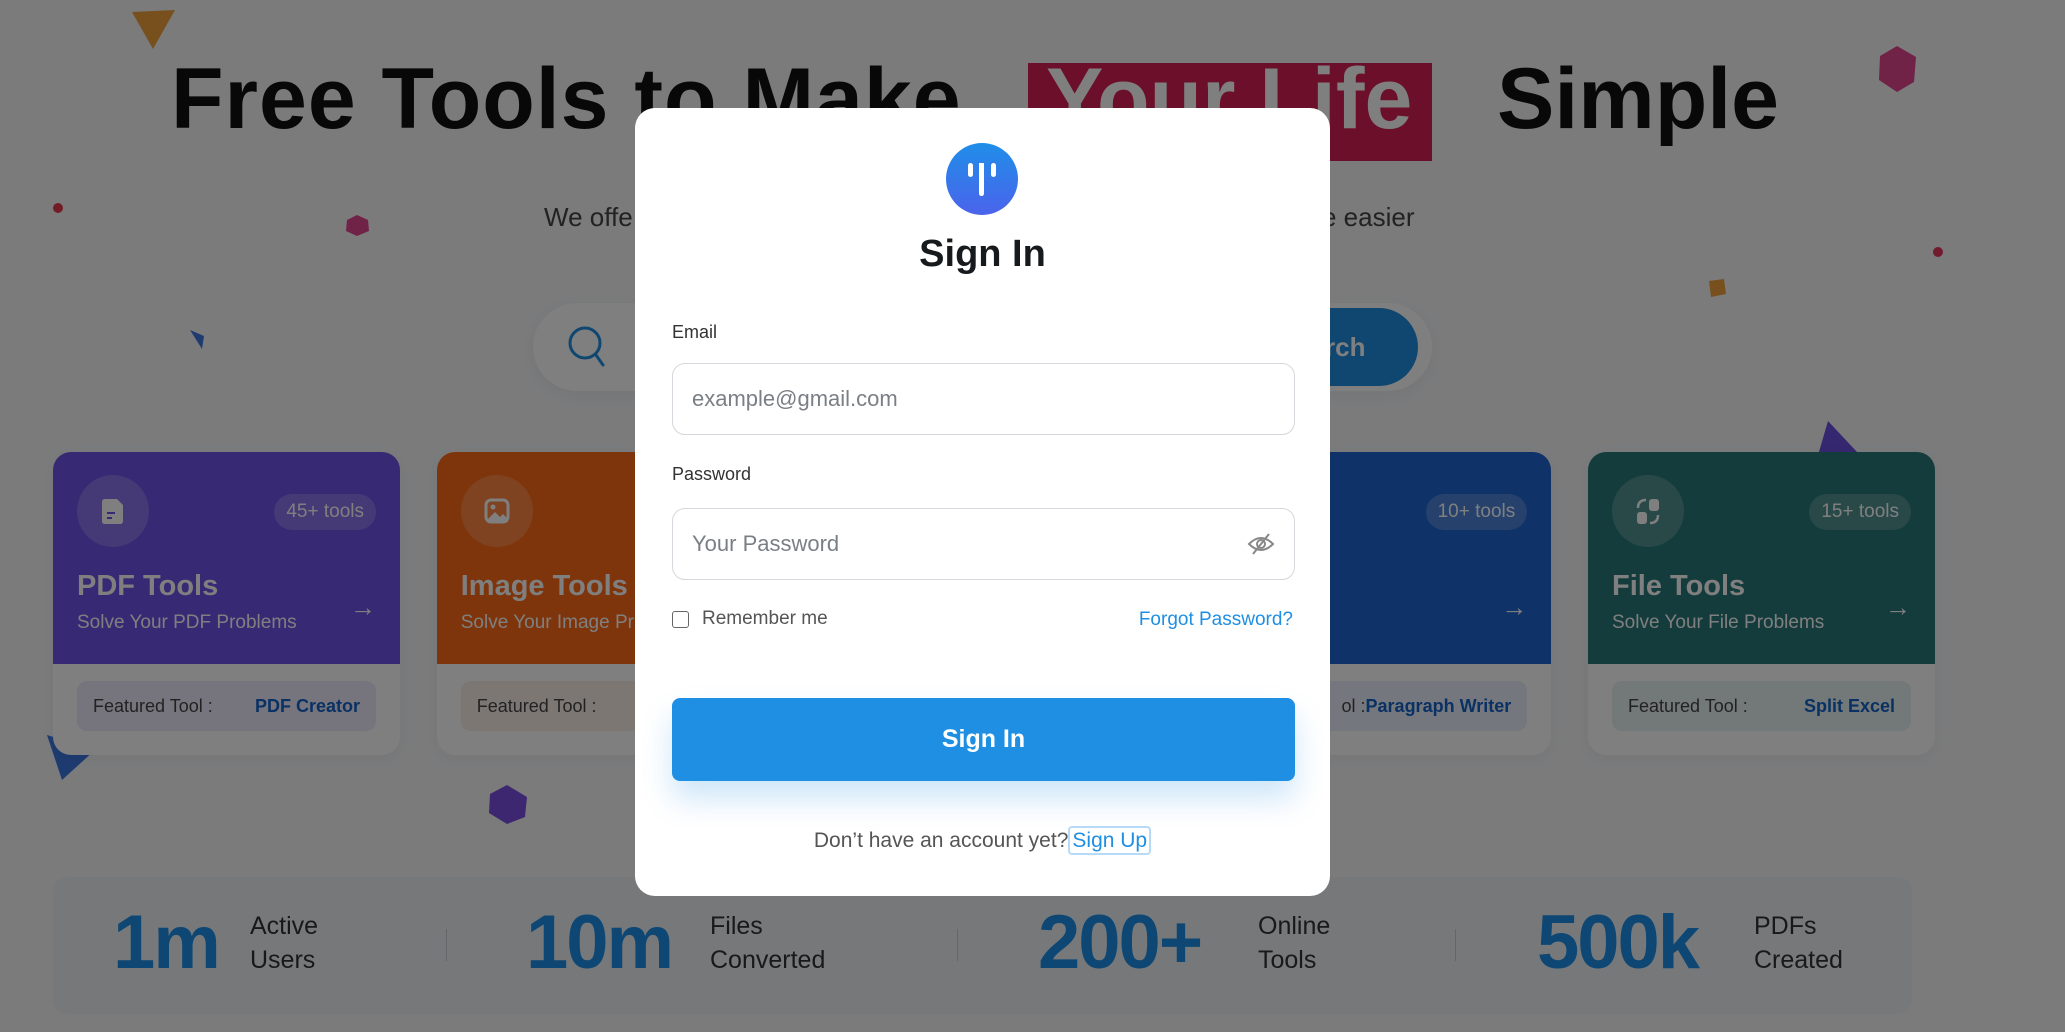 Image resolution: width=2065 pixels, height=1032 pixels. I want to click on sign-in-button: Sign In, so click(983, 739).